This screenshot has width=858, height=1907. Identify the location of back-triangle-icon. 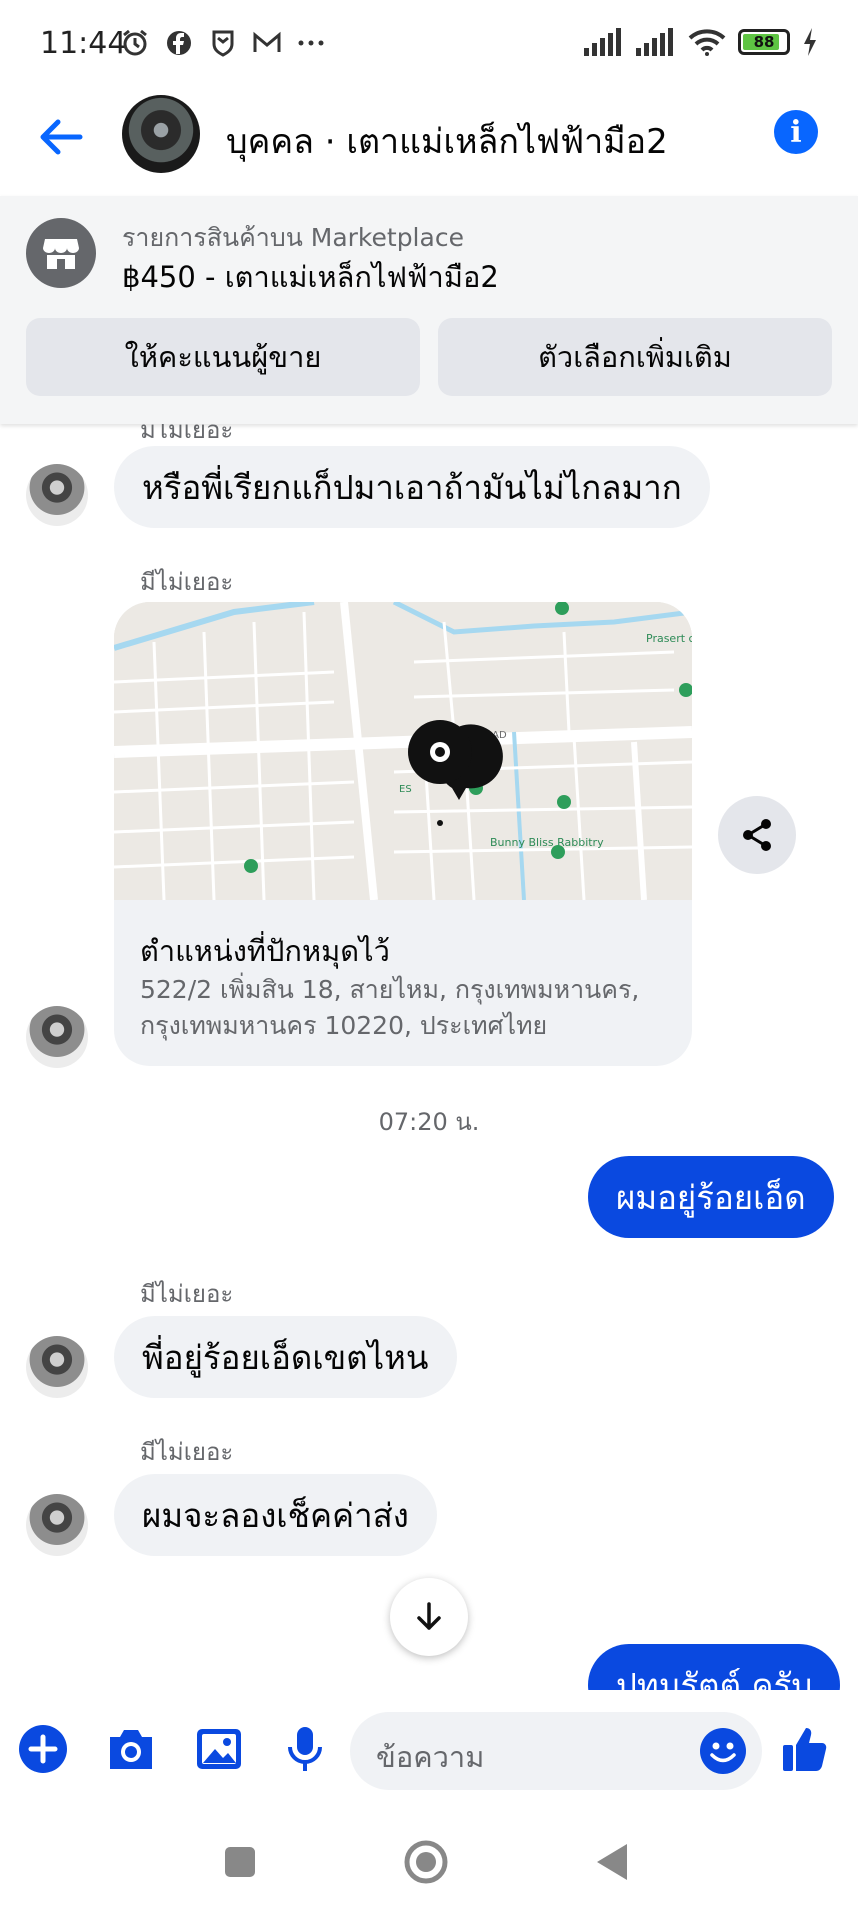
(612, 1862).